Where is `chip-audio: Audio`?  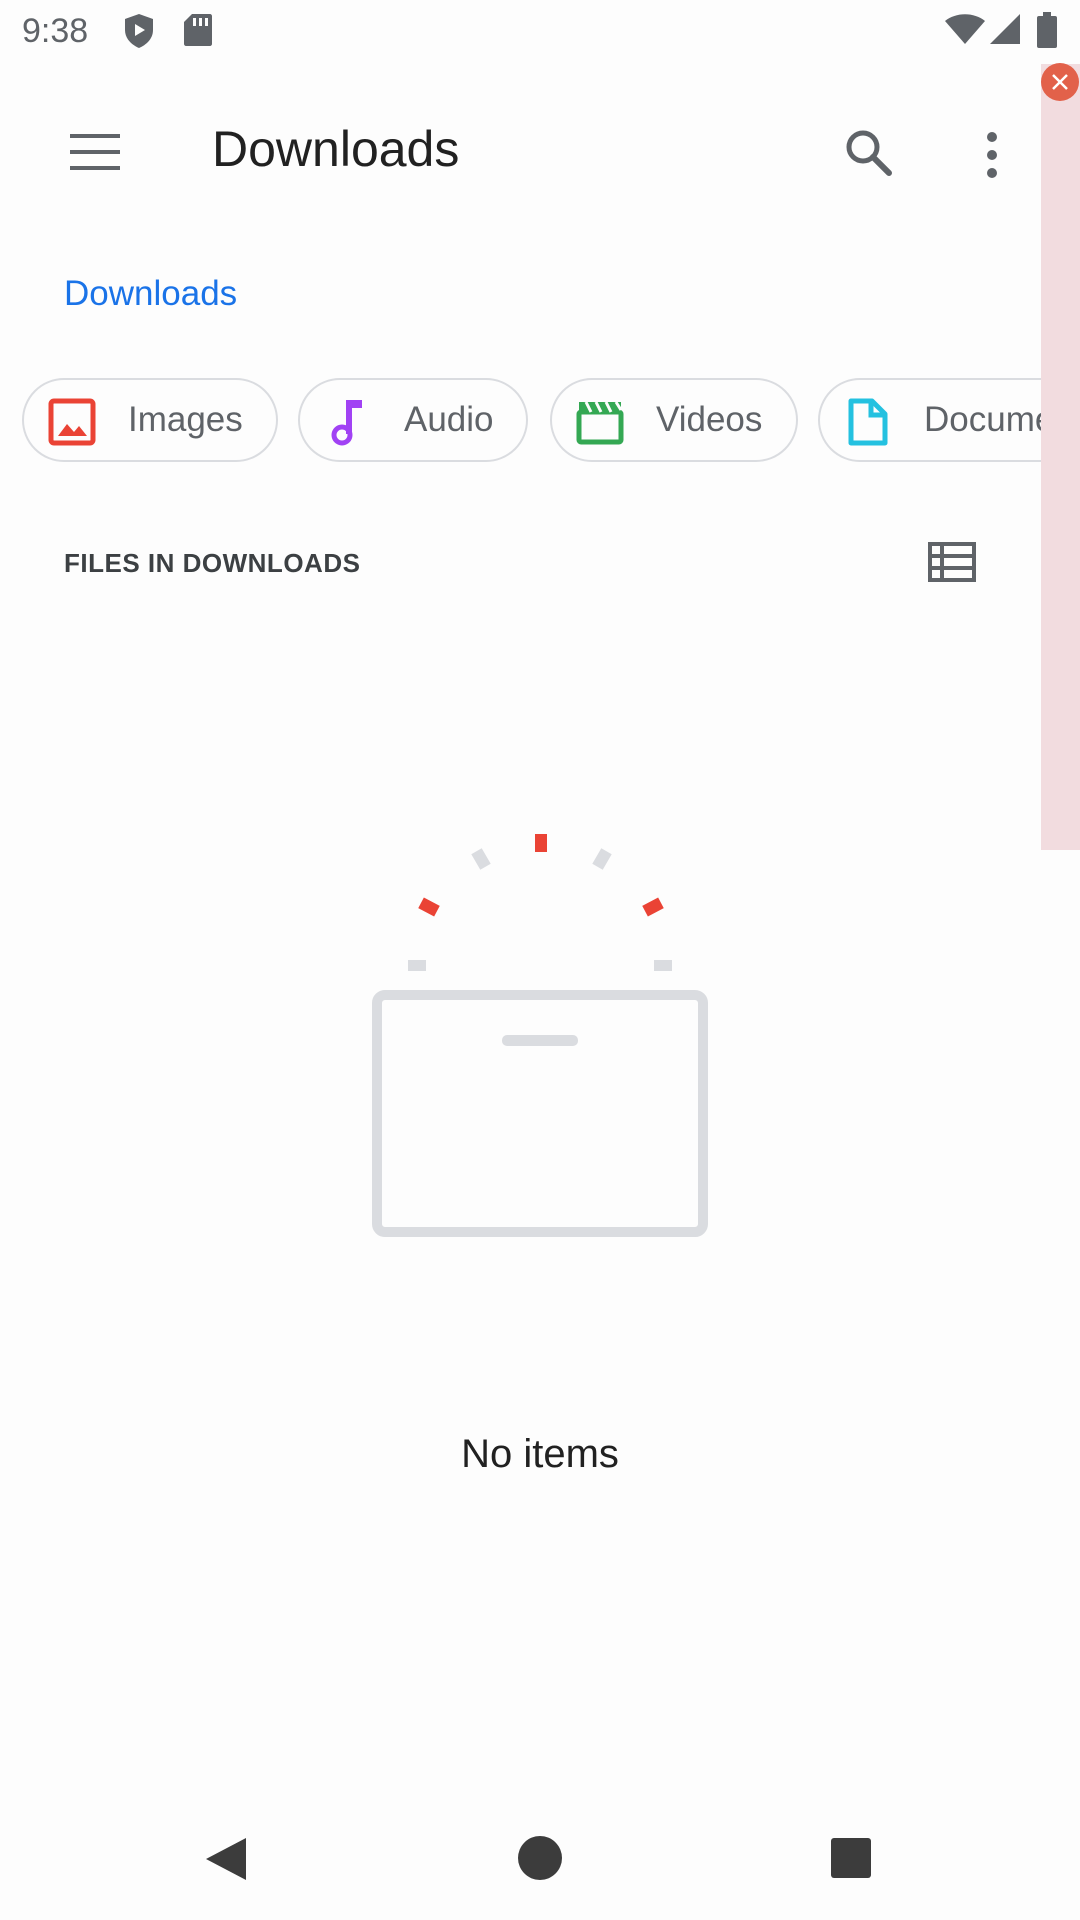 chip-audio: Audio is located at coordinates (413, 420).